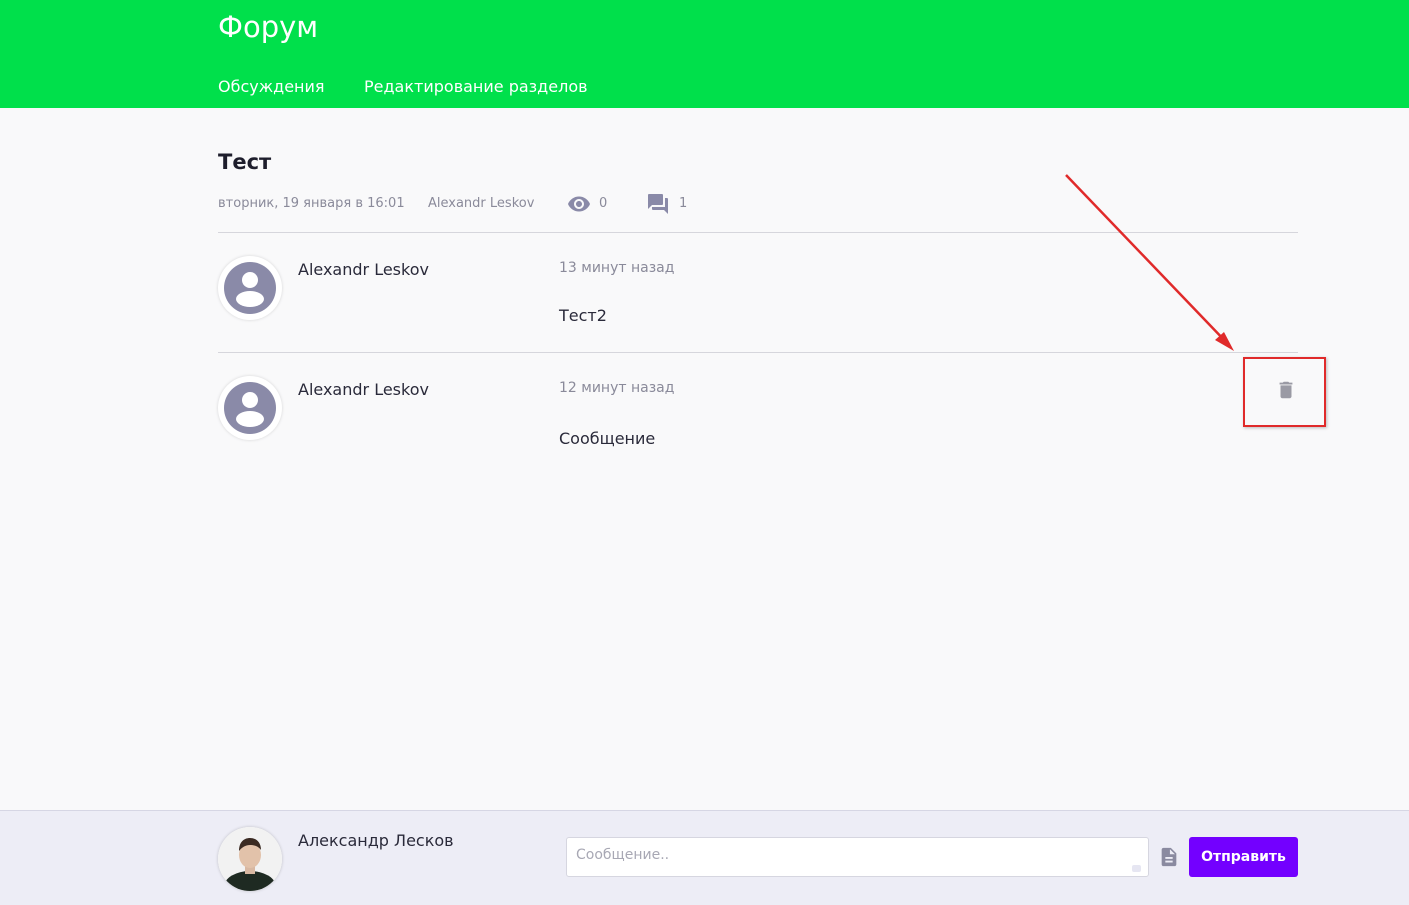 The width and height of the screenshot is (1409, 905). What do you see at coordinates (376, 840) in the screenshot?
I see `current-user-name: Александр Лесков` at bounding box center [376, 840].